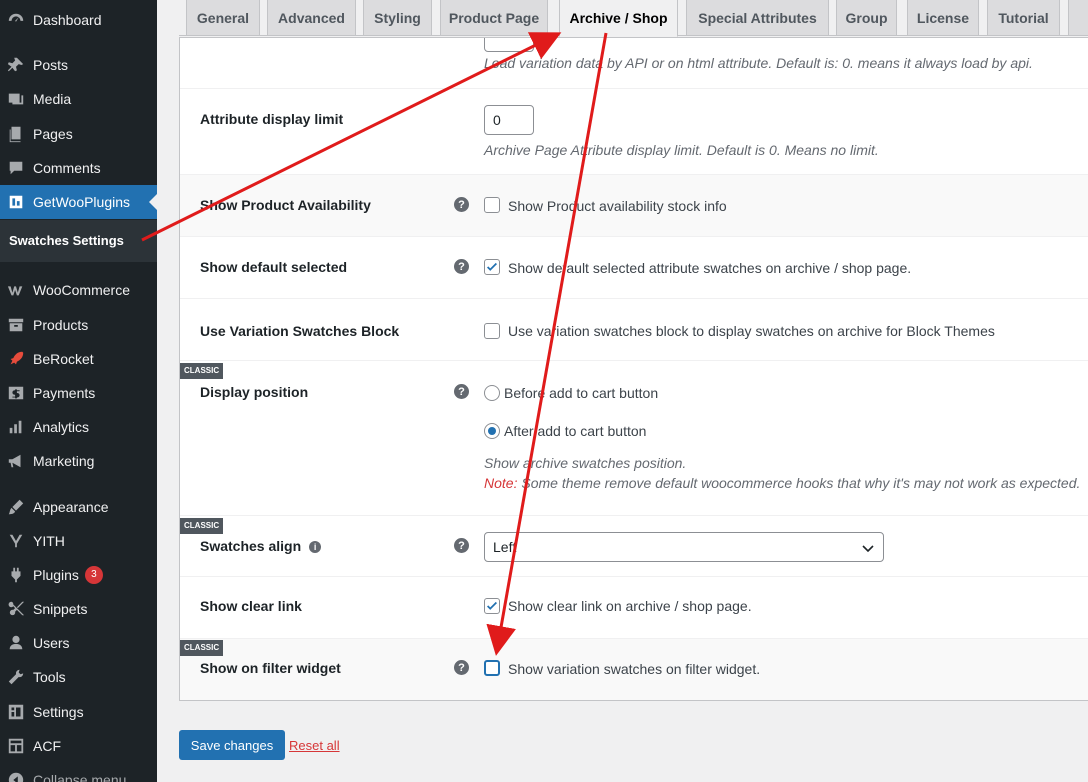 This screenshot has width=1088, height=782. Describe the element at coordinates (81, 290) in the screenshot. I see `menu-label: WooCommerce` at that location.